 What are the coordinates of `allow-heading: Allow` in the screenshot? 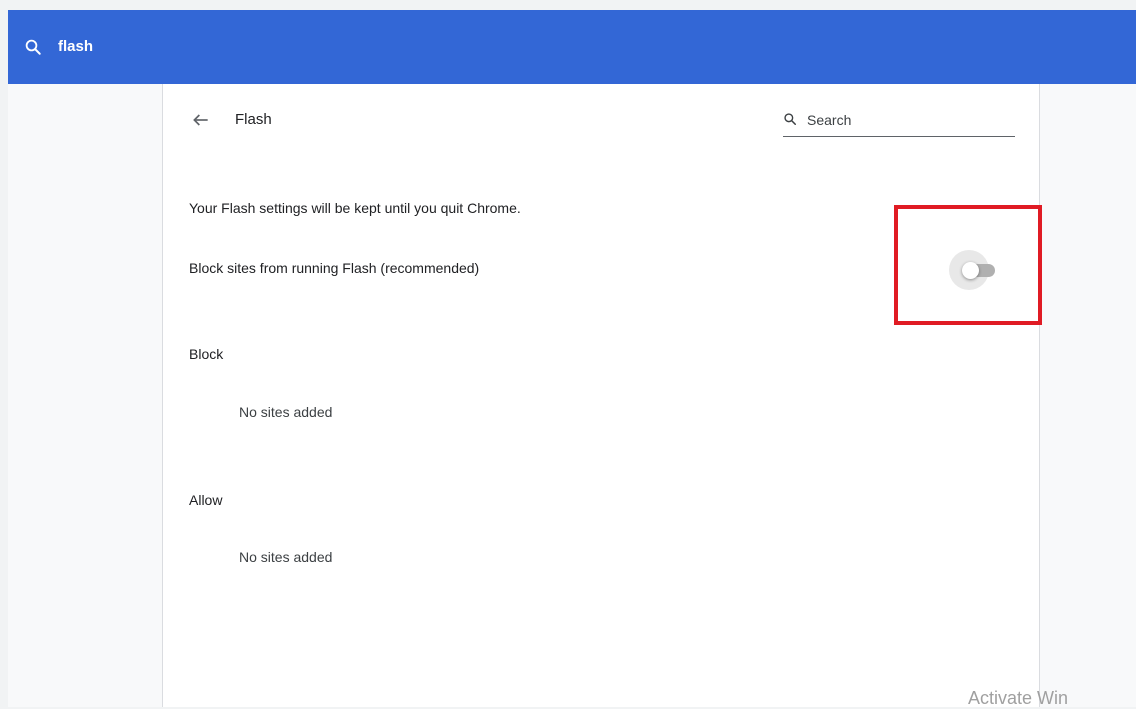 It's located at (206, 500).